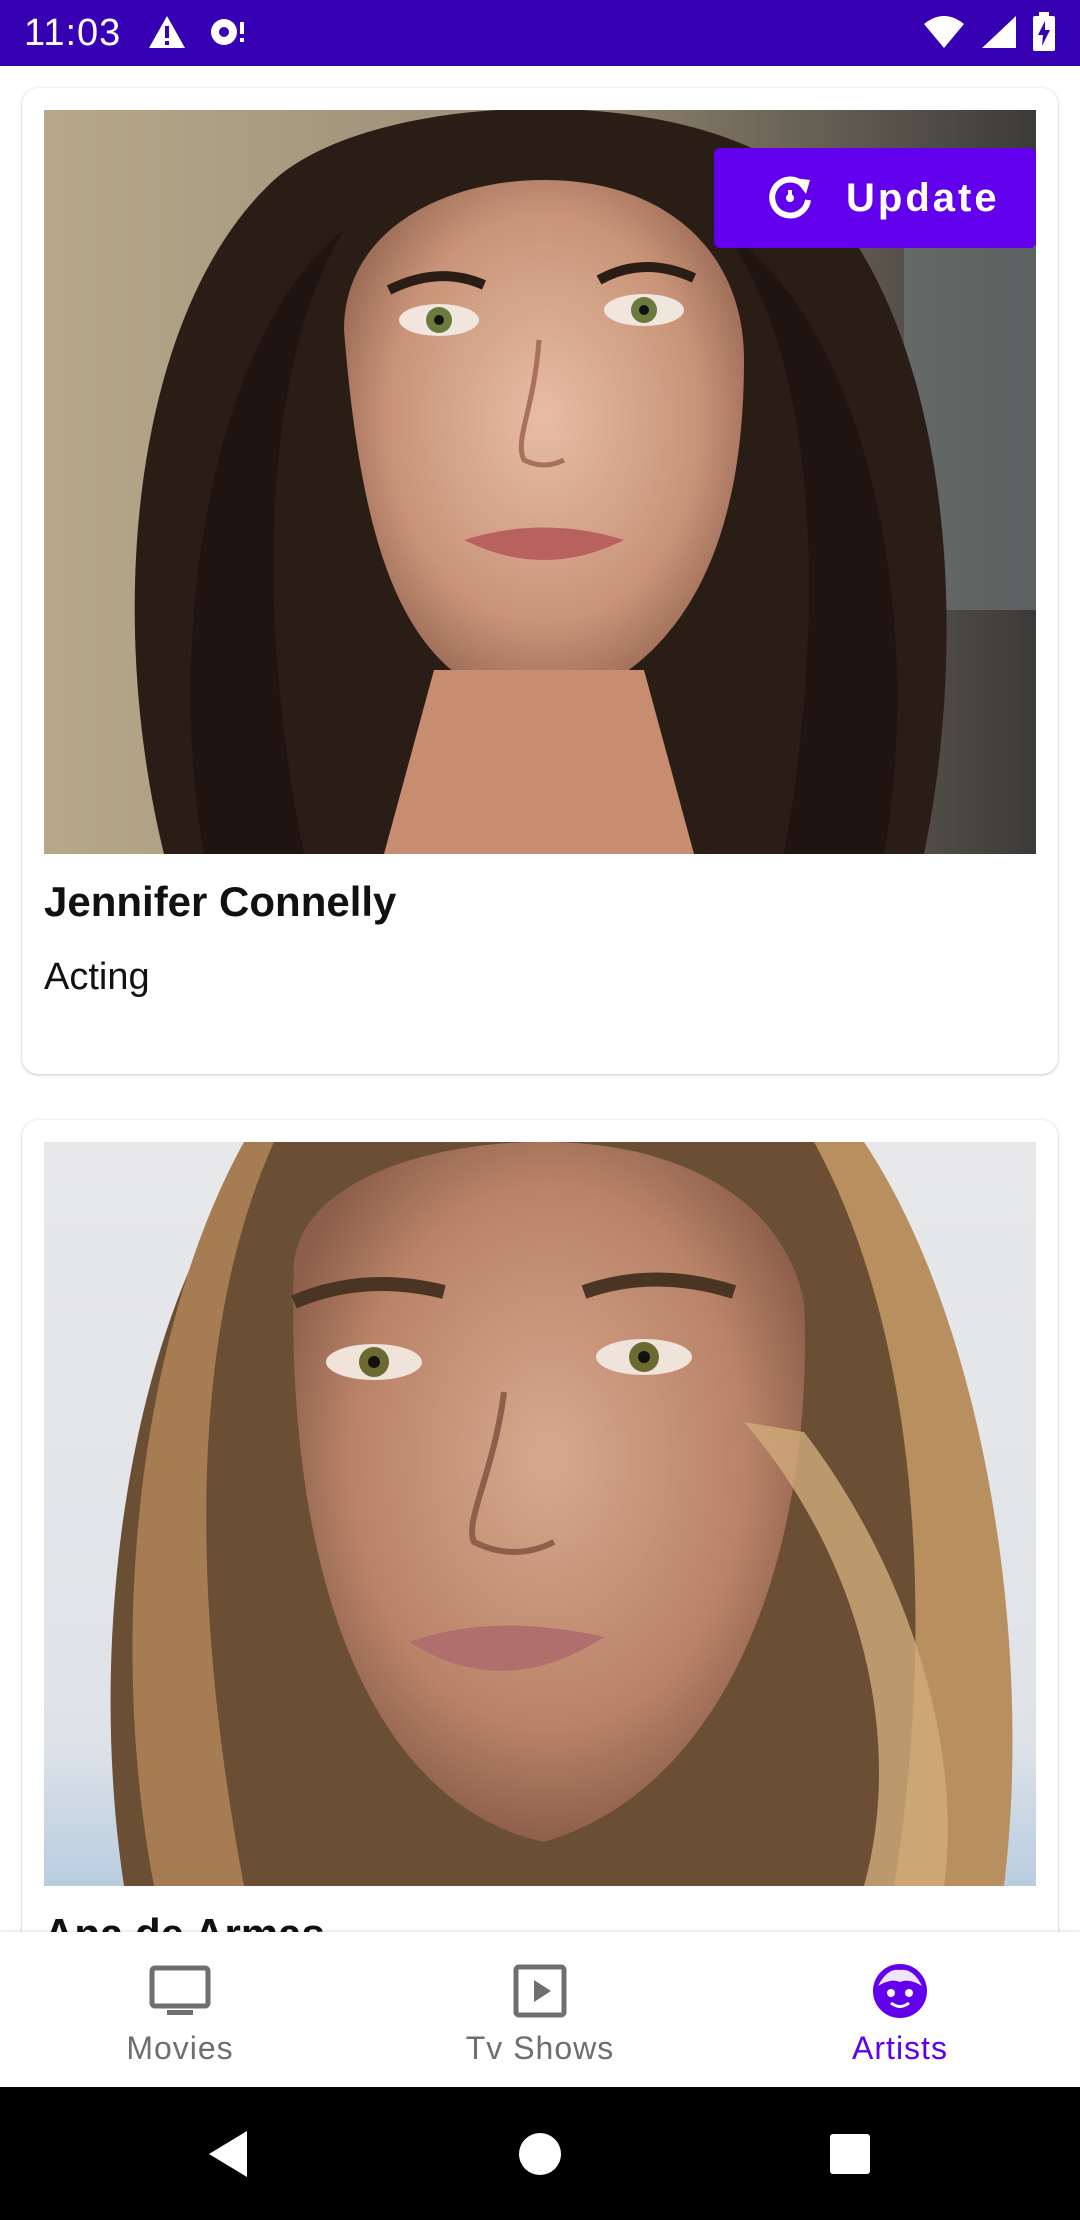 The image size is (1080, 2220). What do you see at coordinates (850, 2154) in the screenshot?
I see `recents-icon` at bounding box center [850, 2154].